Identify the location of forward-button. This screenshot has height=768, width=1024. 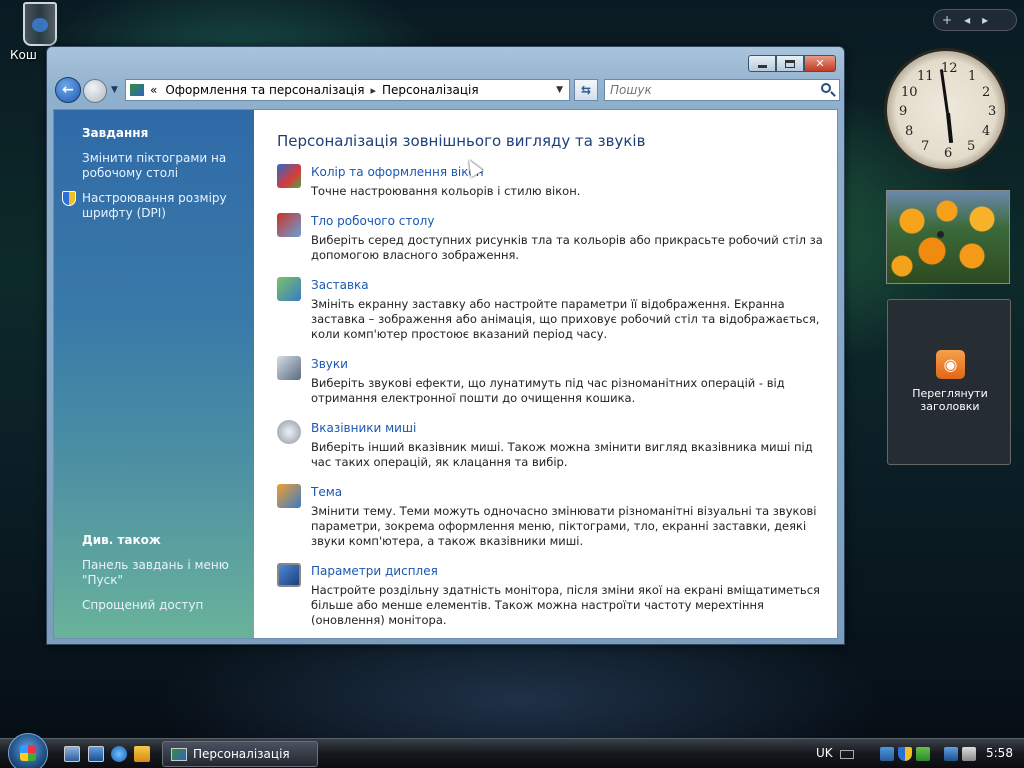
(95, 91).